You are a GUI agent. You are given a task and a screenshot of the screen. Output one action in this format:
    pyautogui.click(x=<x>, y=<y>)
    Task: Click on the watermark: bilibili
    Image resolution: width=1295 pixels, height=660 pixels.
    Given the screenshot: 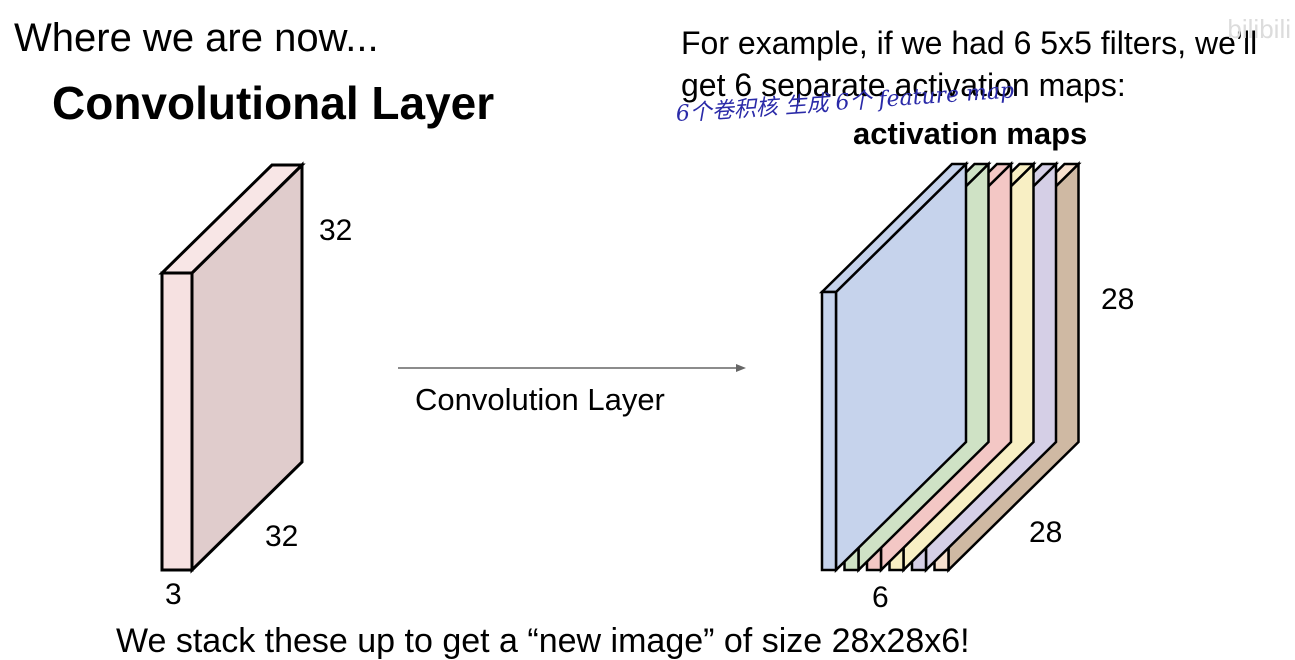 What is the action you would take?
    pyautogui.click(x=1259, y=29)
    